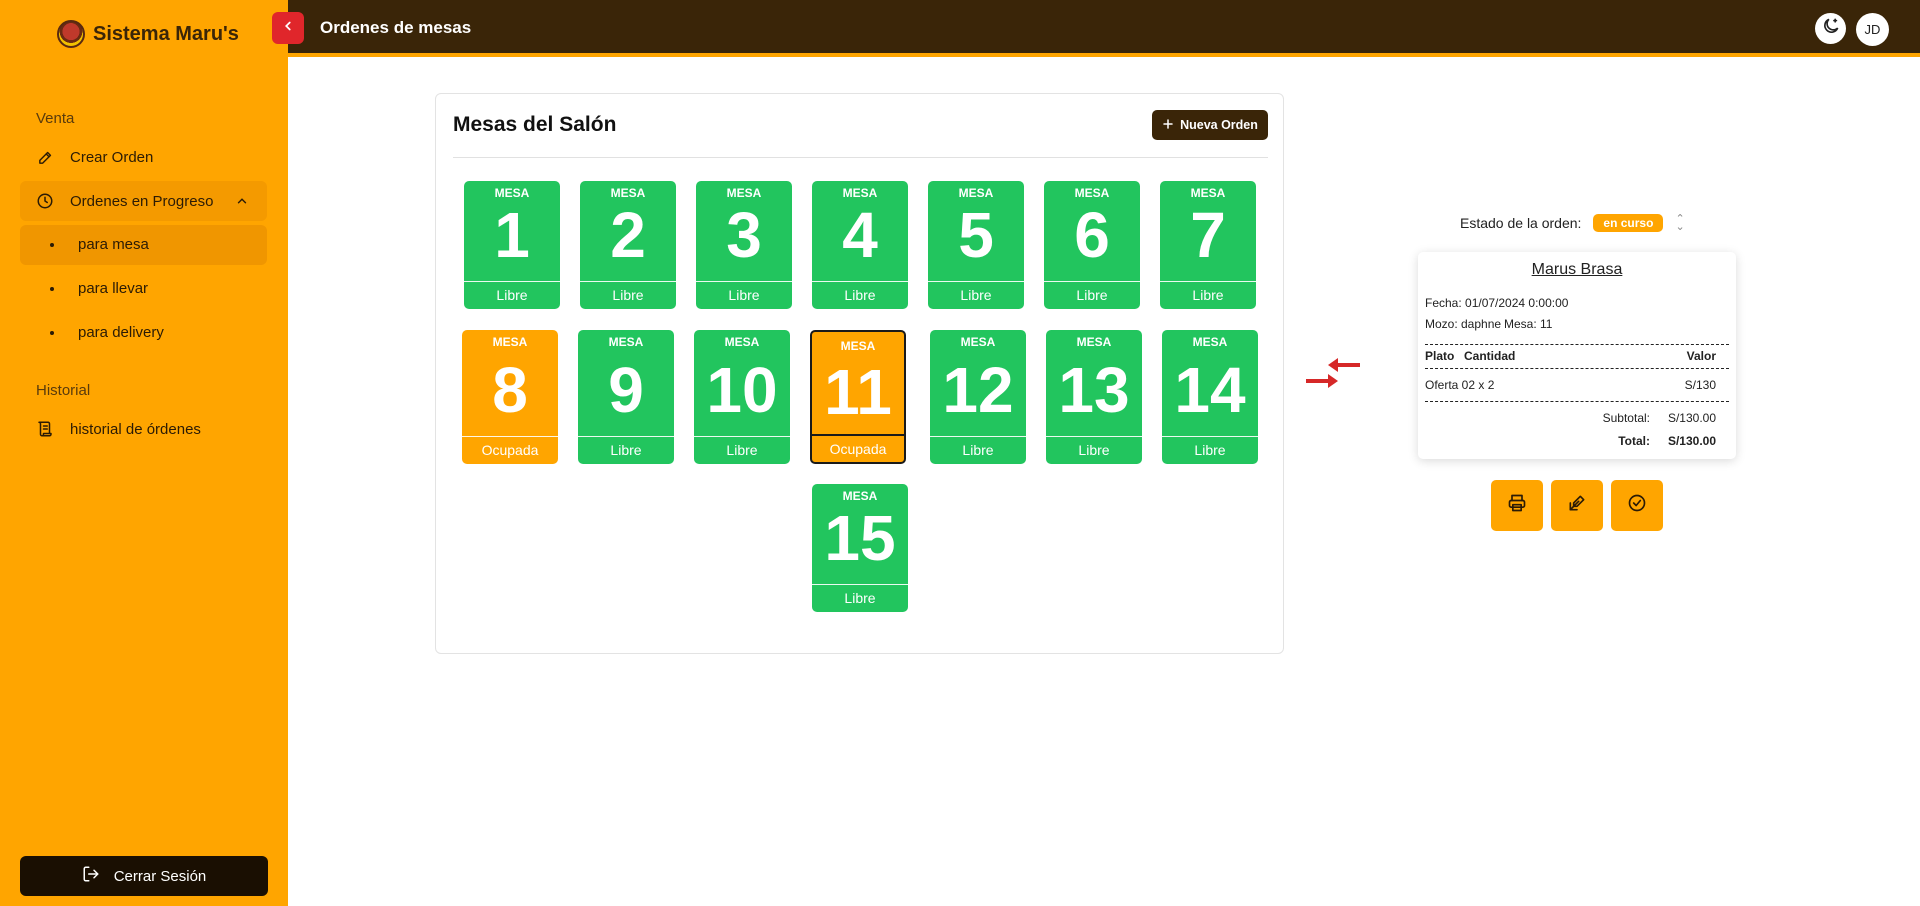 The height and width of the screenshot is (906, 1920). Describe the element at coordinates (1701, 356) in the screenshot. I see `receipt-col-valor: Valor` at that location.